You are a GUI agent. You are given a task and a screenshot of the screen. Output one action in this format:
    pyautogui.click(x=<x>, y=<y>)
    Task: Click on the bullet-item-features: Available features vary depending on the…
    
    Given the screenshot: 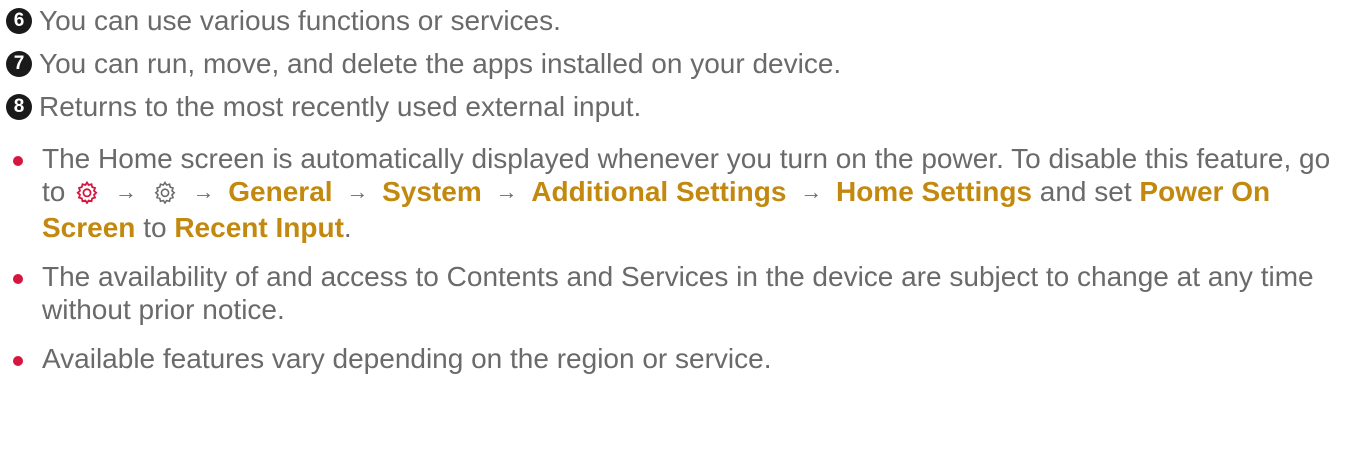 What is the action you would take?
    pyautogui.click(x=677, y=358)
    